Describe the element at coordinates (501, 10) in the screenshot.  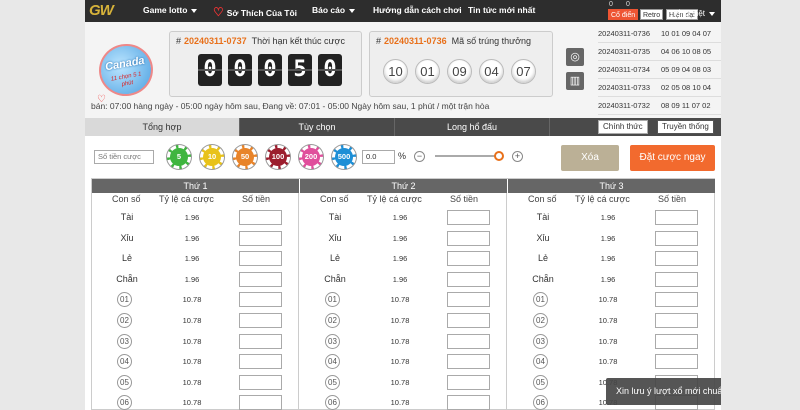
I see `nav-news: Tin tức mới nhất` at that location.